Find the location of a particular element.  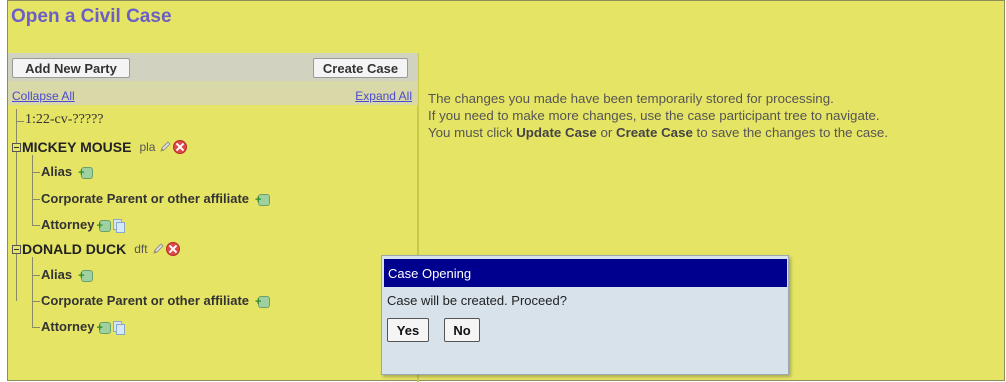

party-role: pla is located at coordinates (147, 147).